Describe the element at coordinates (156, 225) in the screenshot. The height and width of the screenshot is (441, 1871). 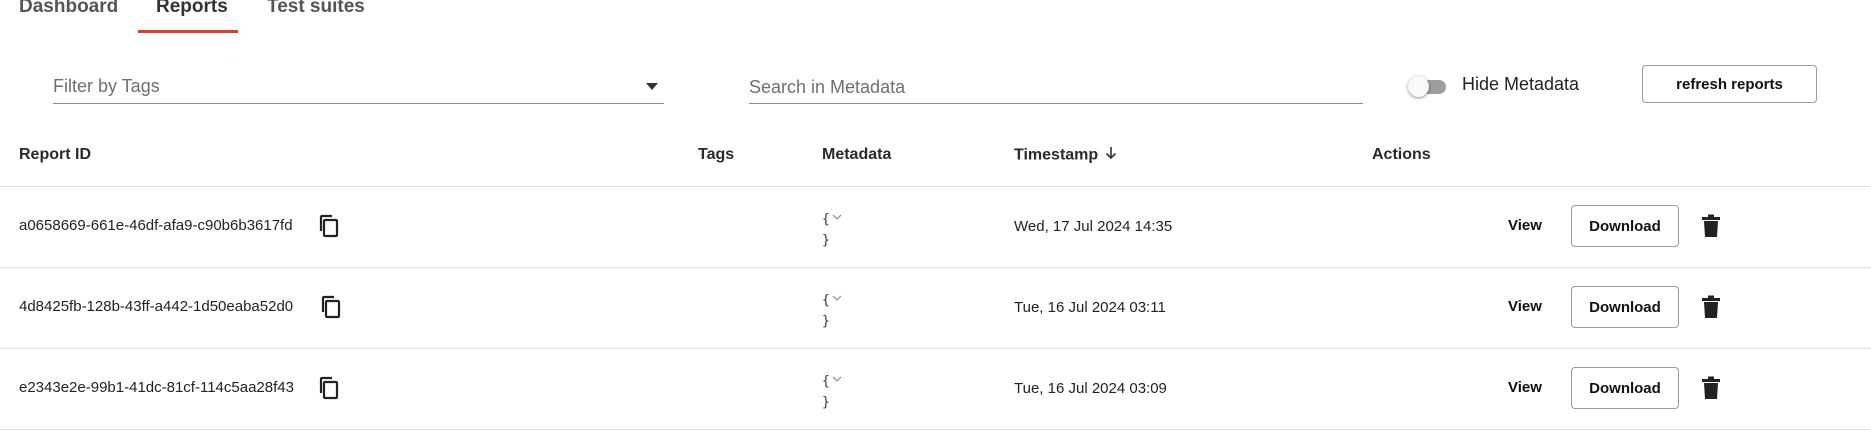
I see `report-id: a0658669-661e-46df-afa9-c90b6b3617fd` at that location.